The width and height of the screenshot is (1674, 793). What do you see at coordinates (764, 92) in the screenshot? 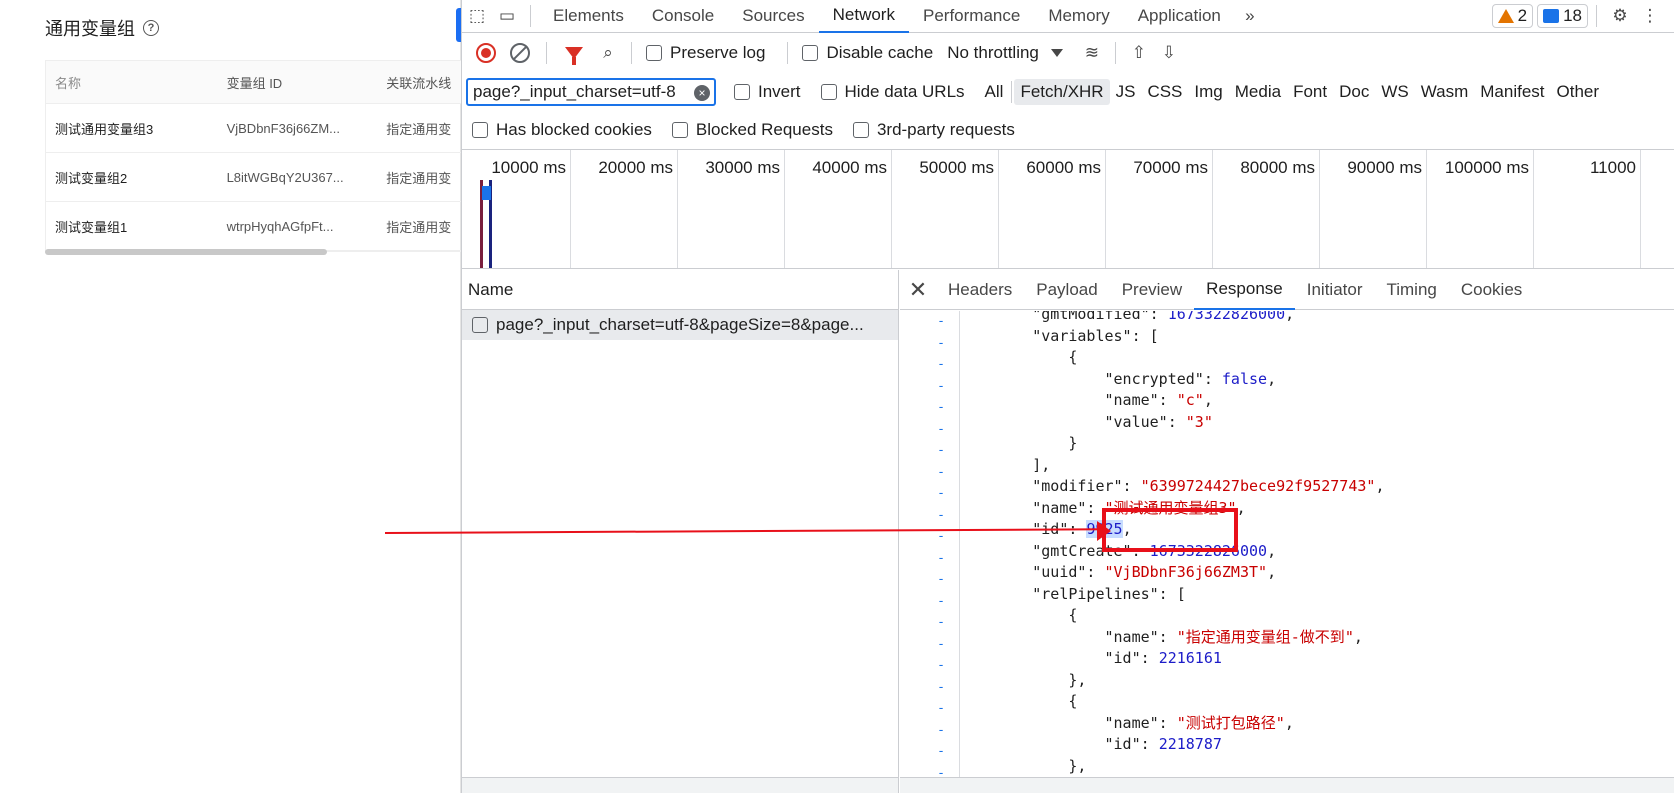
I see `invert-checkbox: Invert` at bounding box center [764, 92].